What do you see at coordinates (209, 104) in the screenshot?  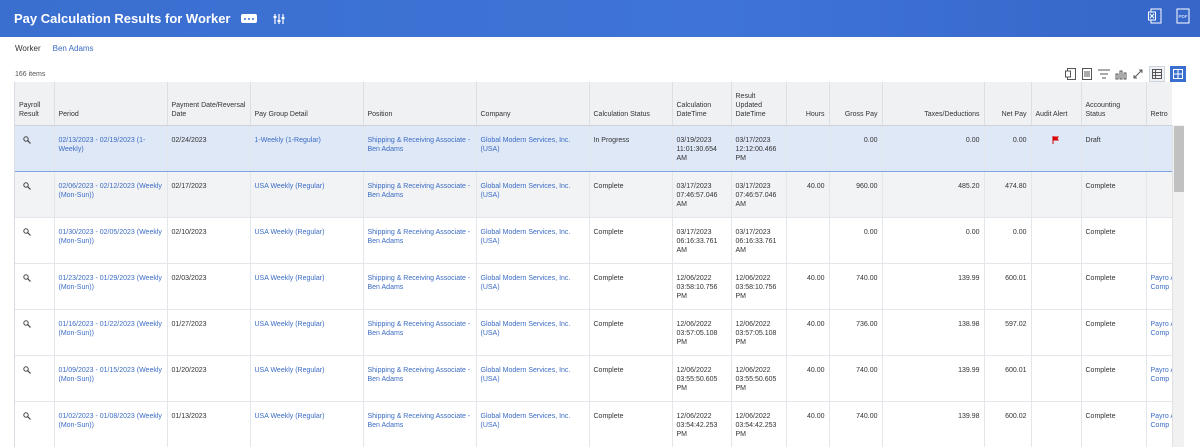 I see `column-header: Payment Date/Reversal Date` at bounding box center [209, 104].